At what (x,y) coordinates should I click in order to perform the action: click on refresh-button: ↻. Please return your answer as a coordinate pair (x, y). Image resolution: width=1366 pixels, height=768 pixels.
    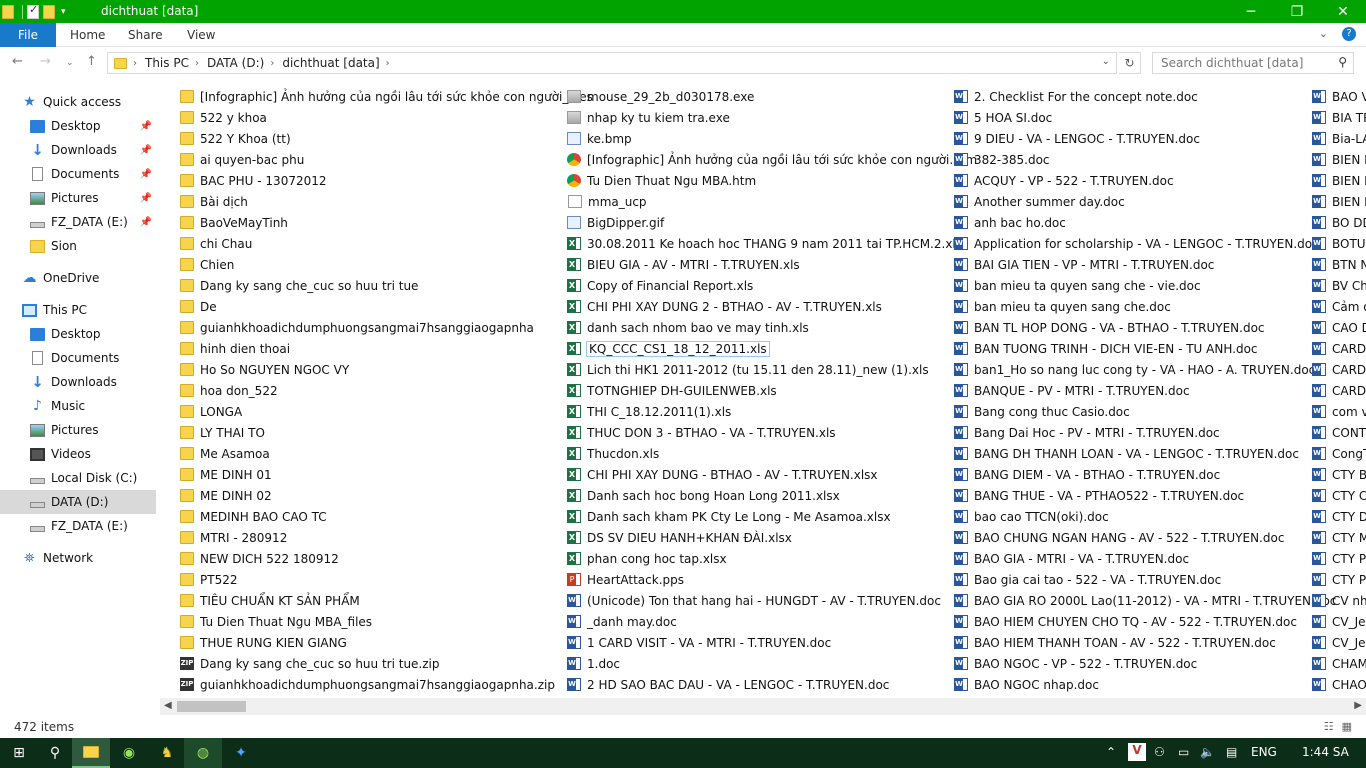
    Looking at the image, I should click on (1130, 63).